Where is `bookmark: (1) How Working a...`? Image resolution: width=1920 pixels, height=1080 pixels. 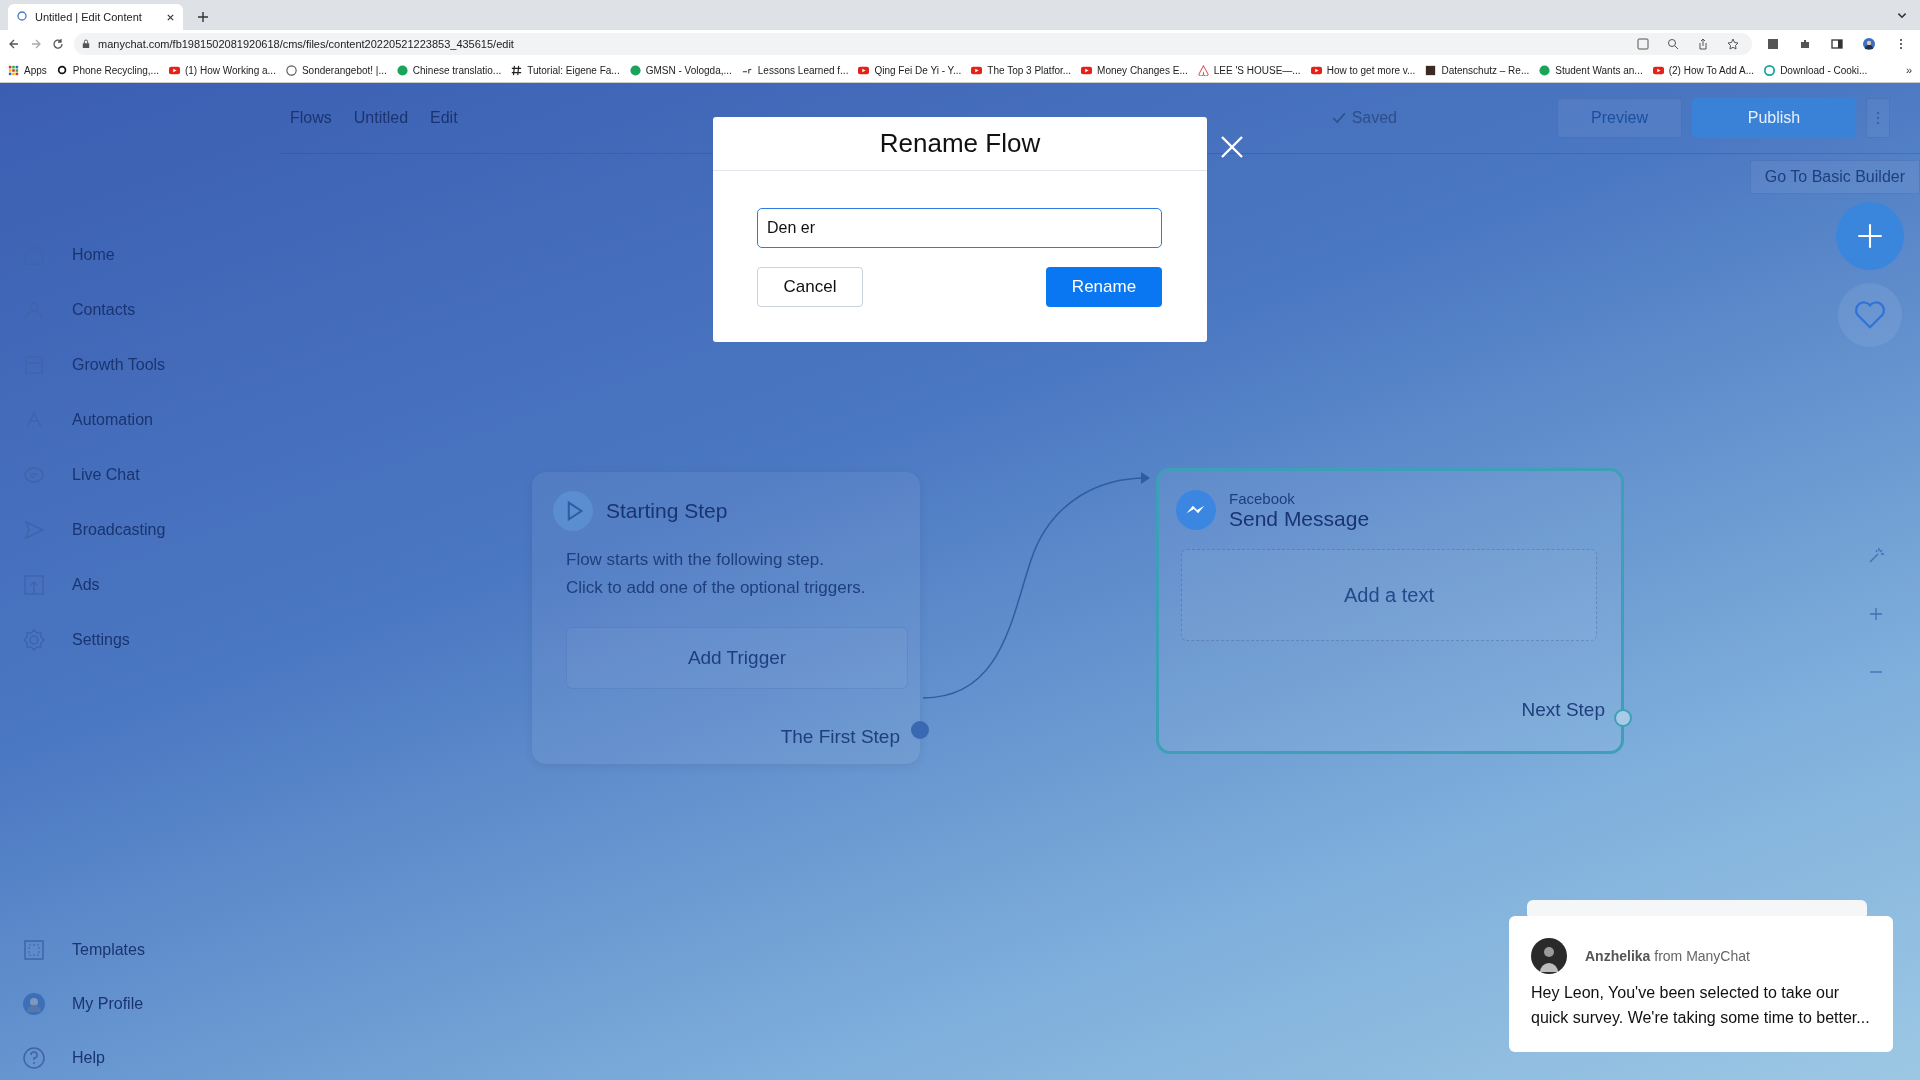 bookmark: (1) How Working a... is located at coordinates (222, 70).